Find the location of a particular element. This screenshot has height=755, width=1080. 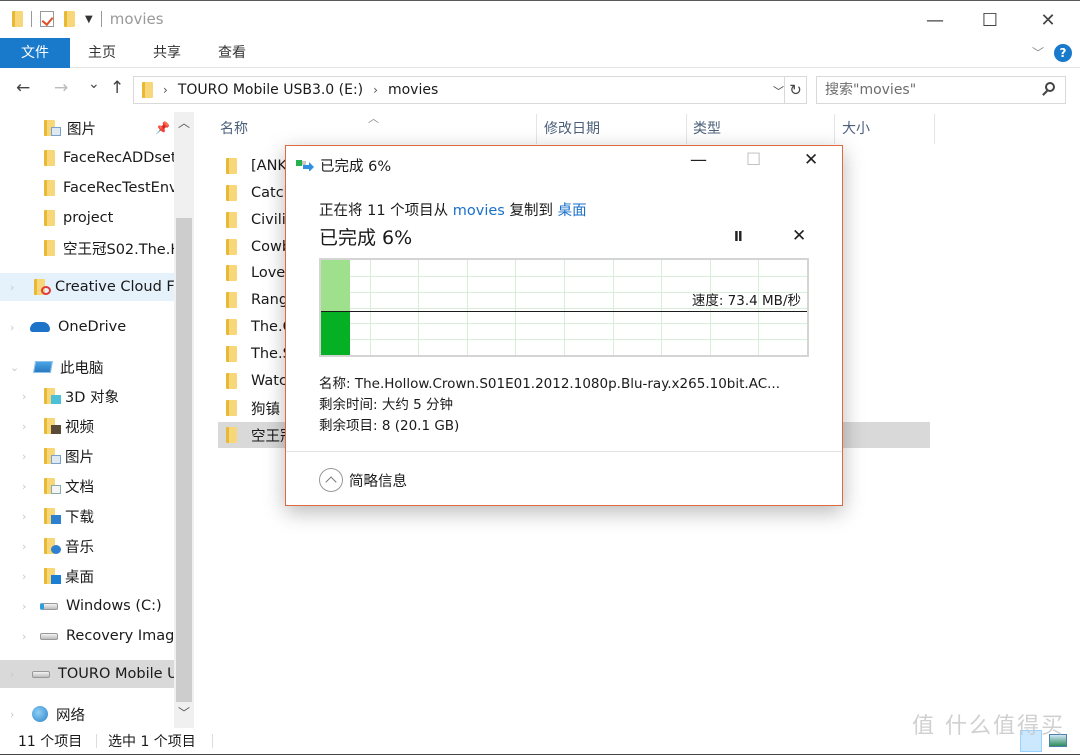

help-icon: ? is located at coordinates (1063, 53).